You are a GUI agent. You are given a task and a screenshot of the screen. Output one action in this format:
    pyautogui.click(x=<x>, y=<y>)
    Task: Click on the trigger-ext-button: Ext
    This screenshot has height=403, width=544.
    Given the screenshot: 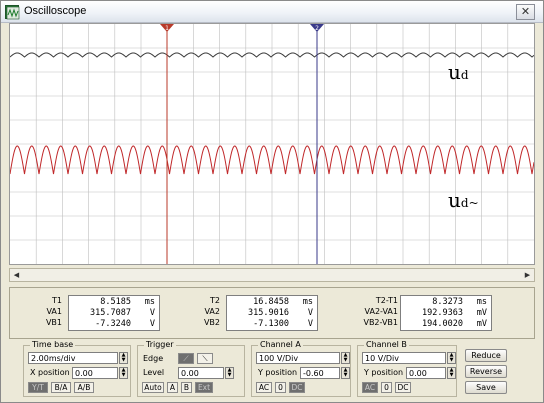 What is the action you would take?
    pyautogui.click(x=204, y=387)
    